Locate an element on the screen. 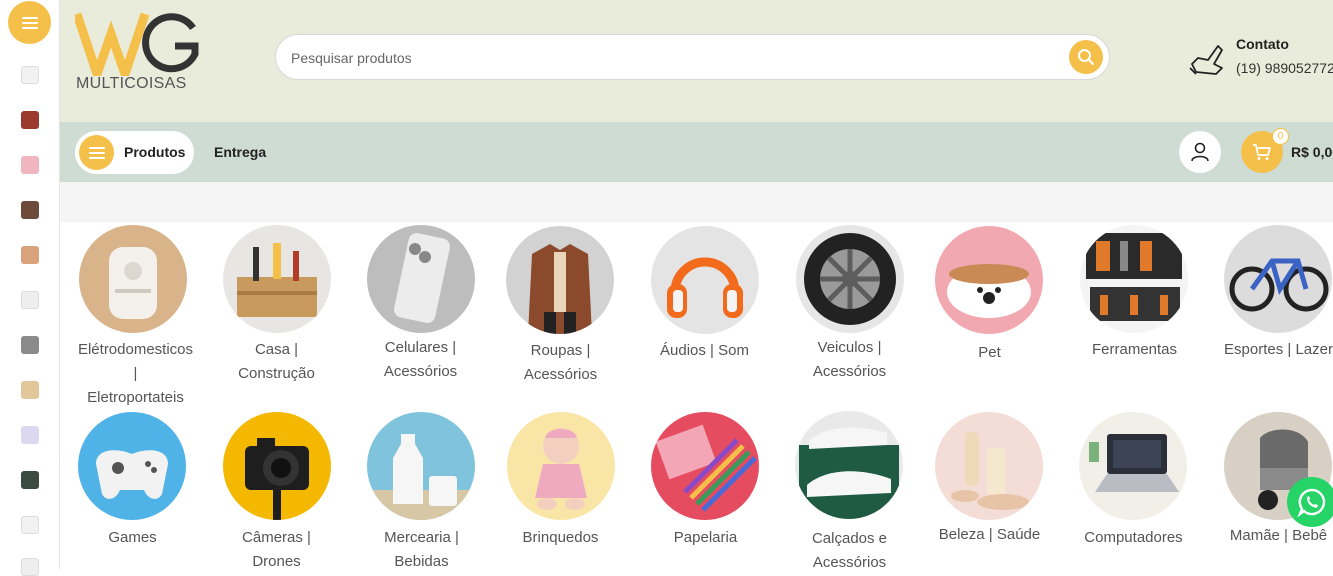  category-label-beleza: Beleza | Saúde is located at coordinates (989, 535).